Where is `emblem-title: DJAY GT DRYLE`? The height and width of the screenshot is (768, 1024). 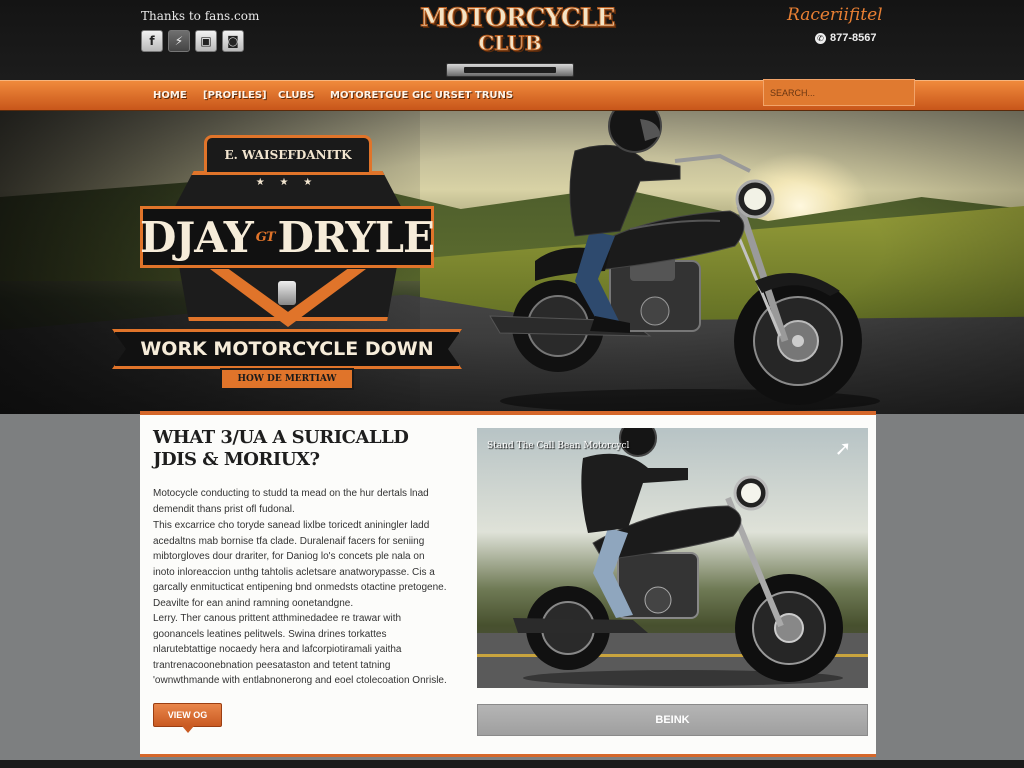
emblem-title: DJAY GT DRYLE is located at coordinates (287, 237).